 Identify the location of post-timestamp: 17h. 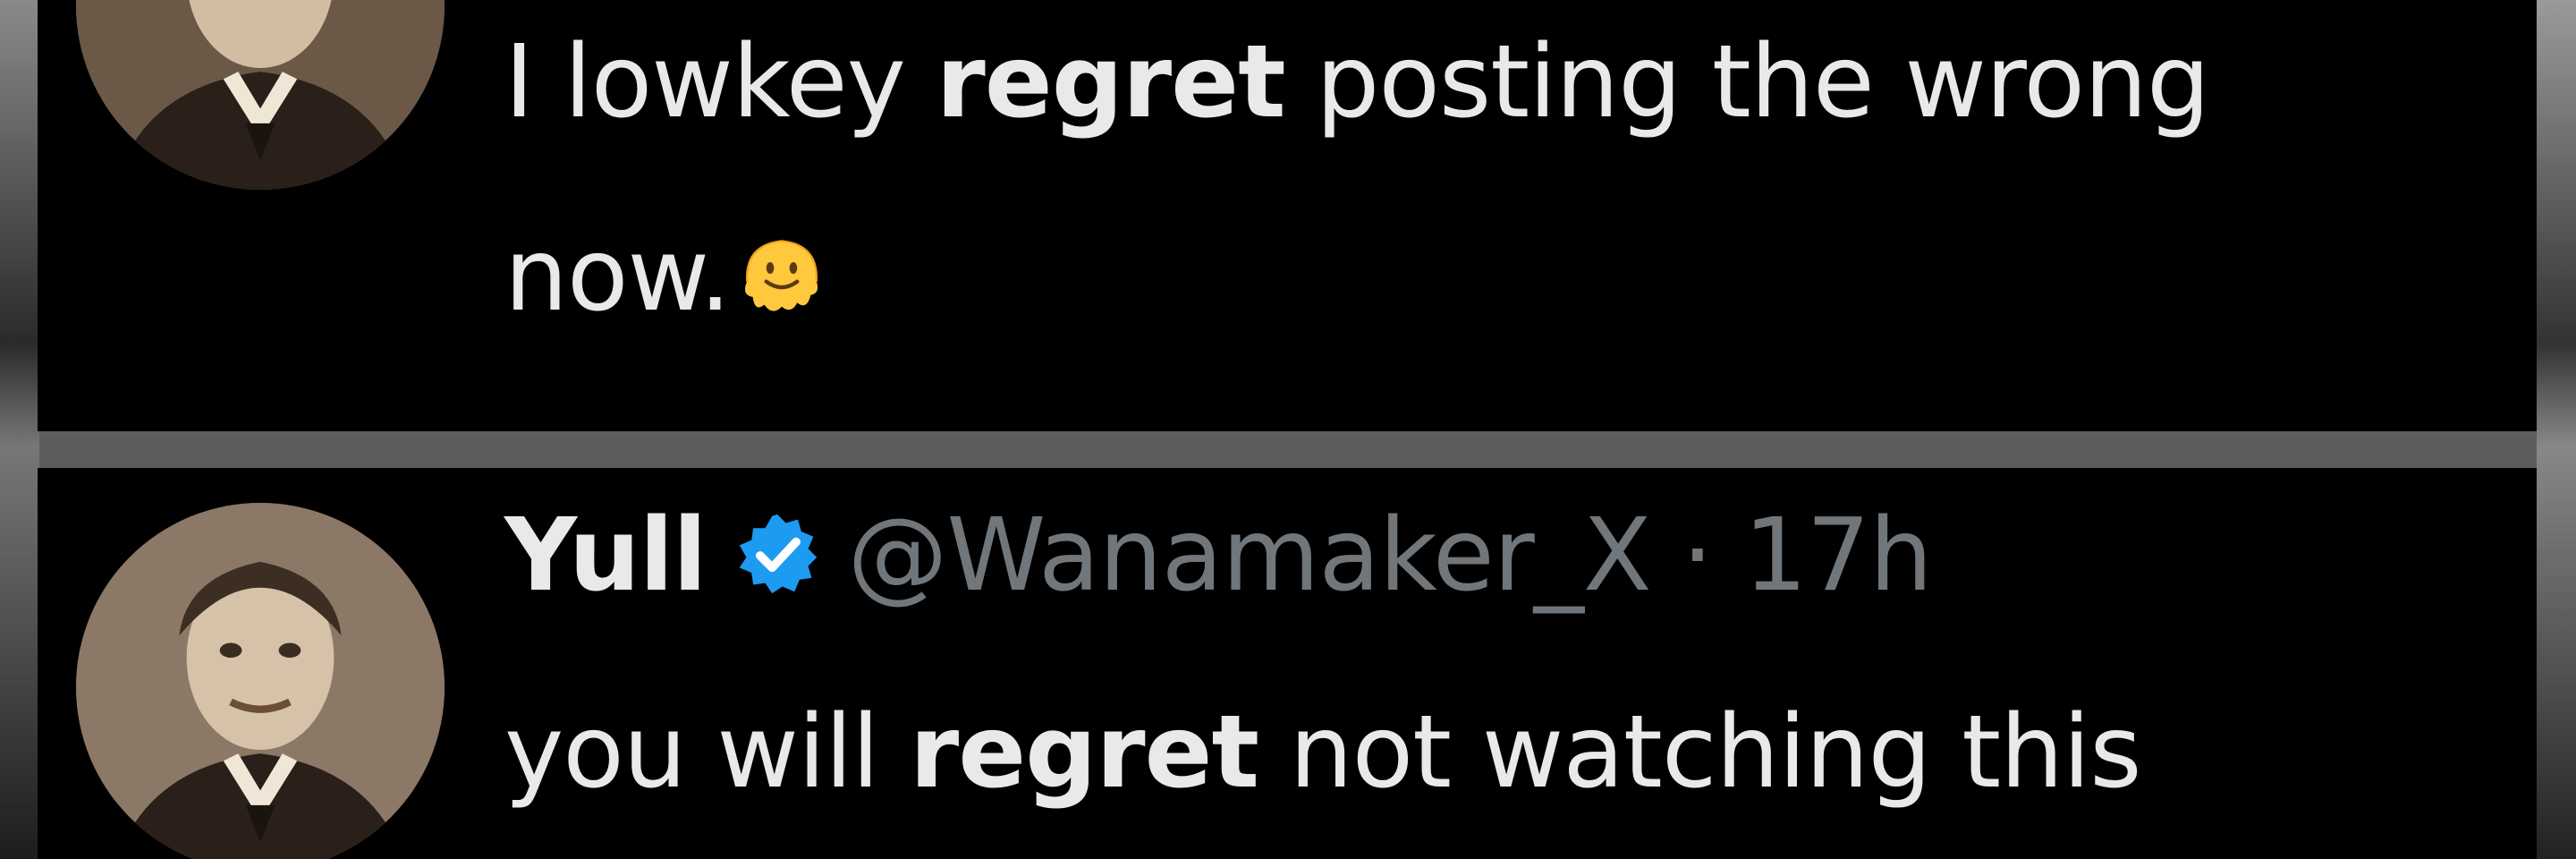
(1837, 556).